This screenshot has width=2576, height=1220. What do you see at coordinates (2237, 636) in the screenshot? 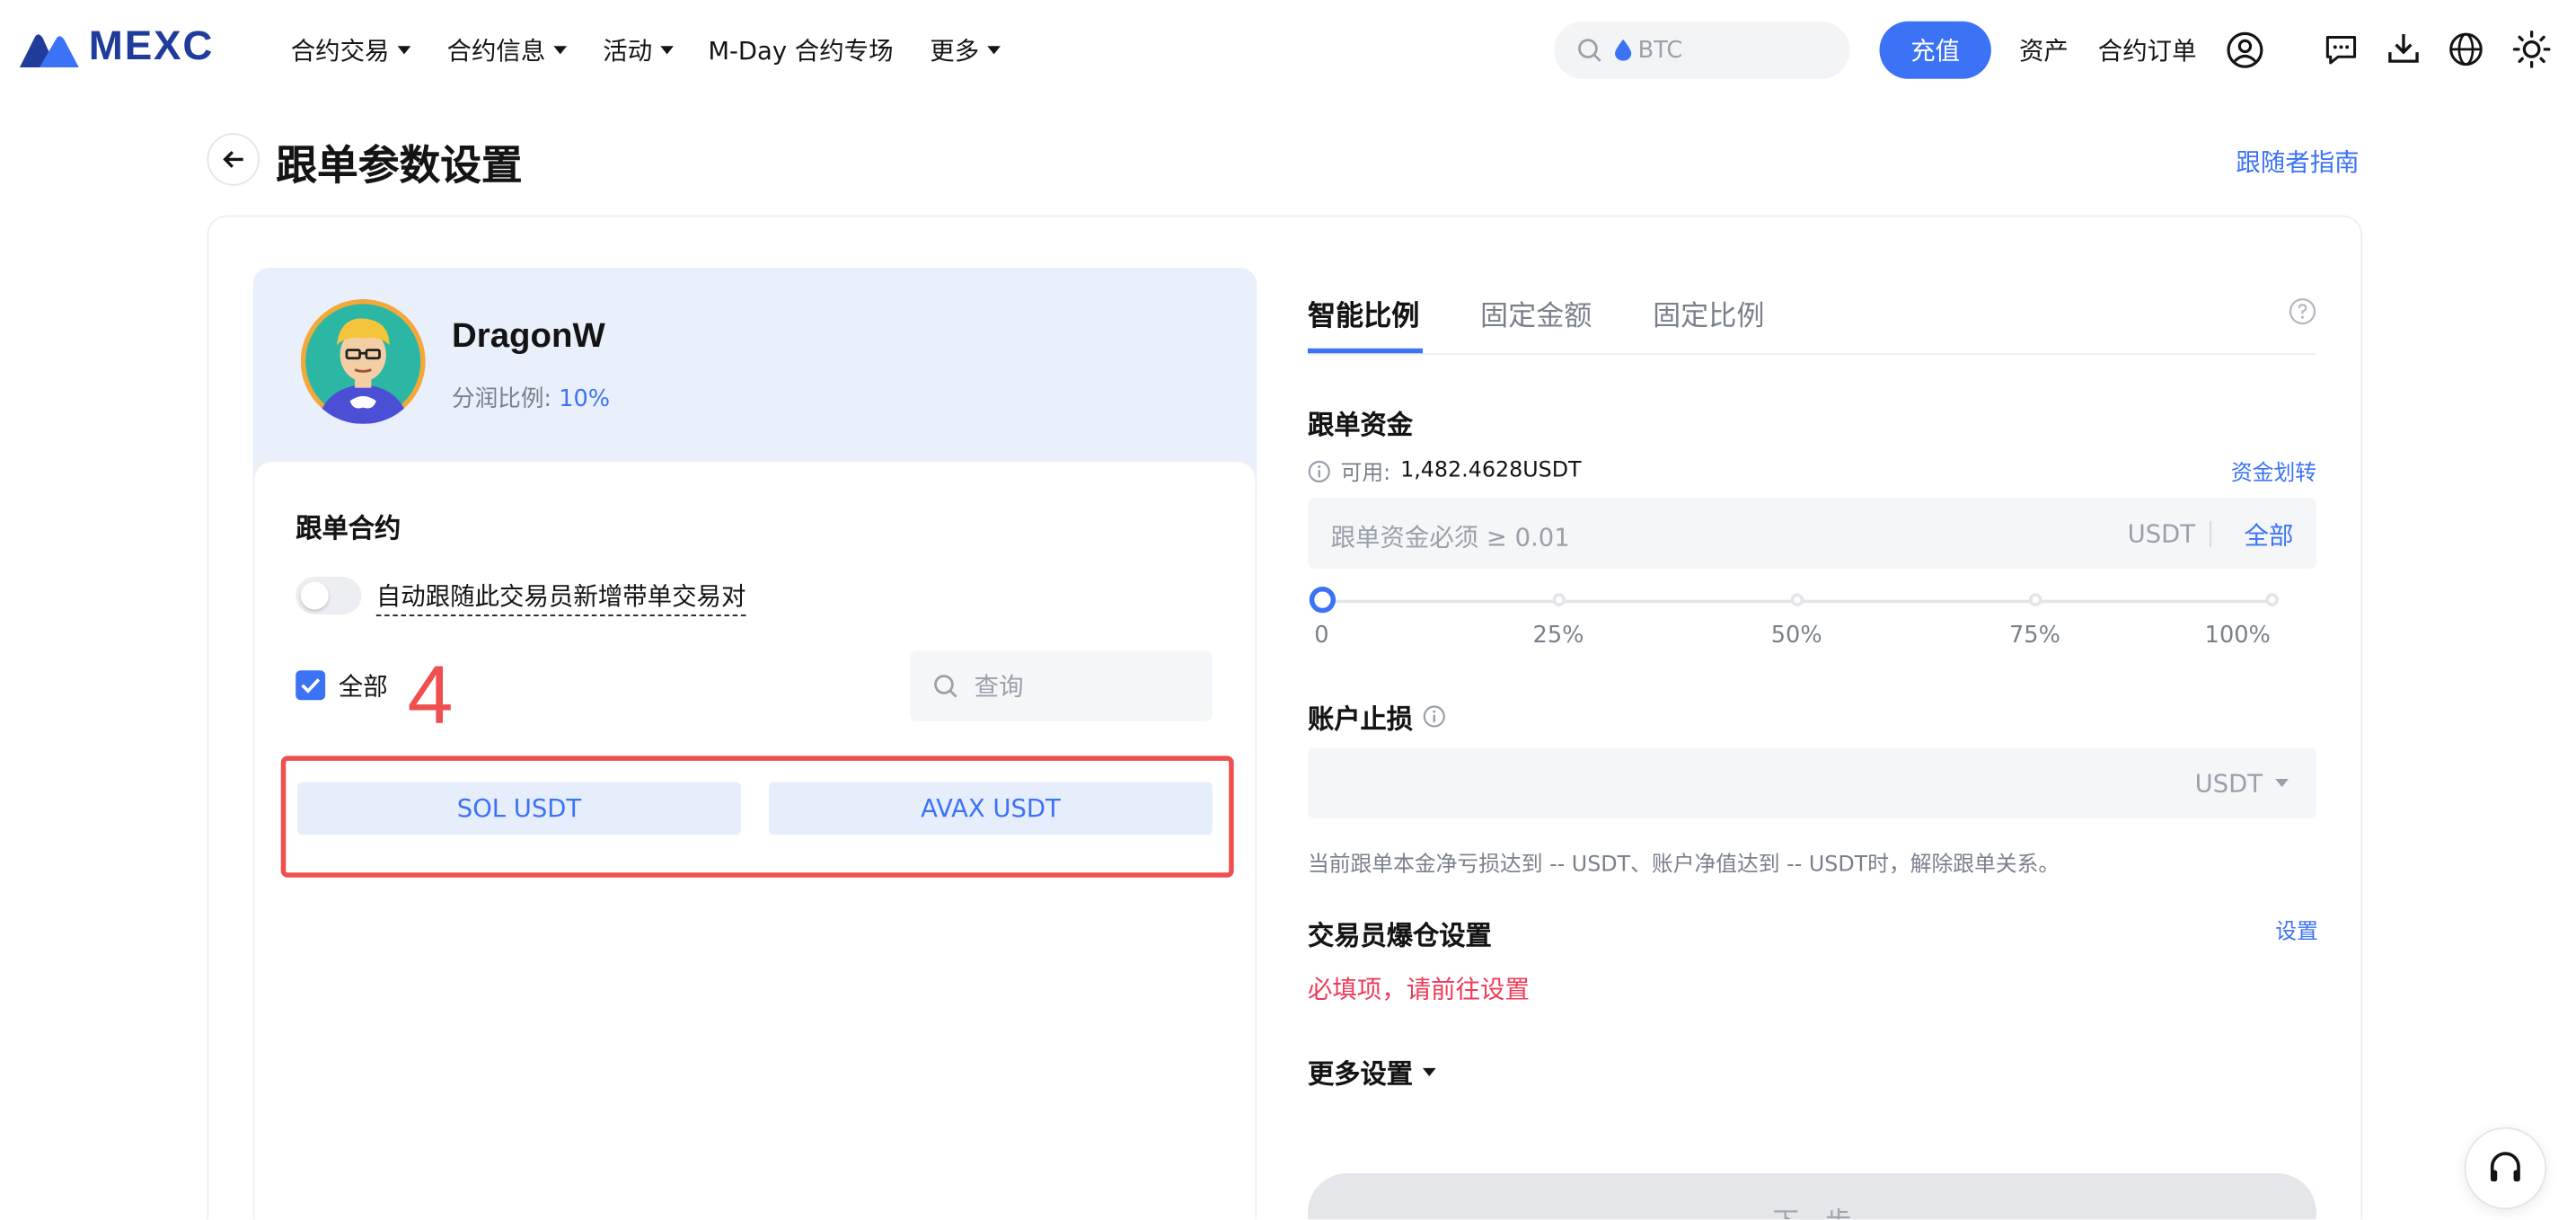
I see `slider-label-100: 100%` at bounding box center [2237, 636].